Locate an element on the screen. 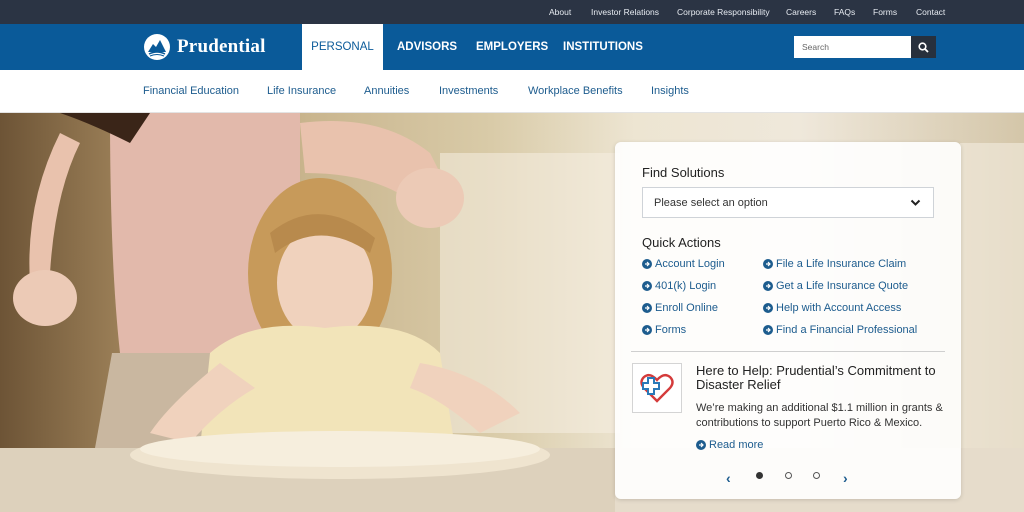 This screenshot has width=1024, height=512. news-thumbnail is located at coordinates (657, 388).